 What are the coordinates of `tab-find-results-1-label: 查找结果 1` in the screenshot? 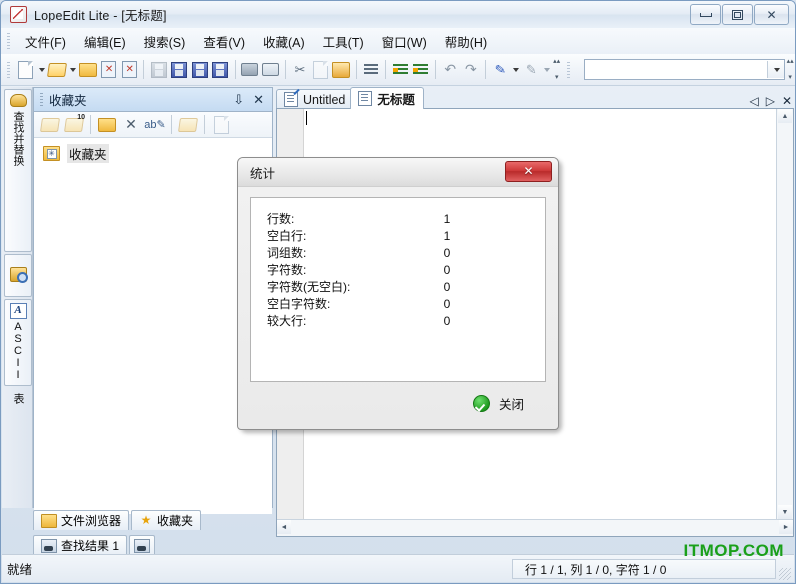 It's located at (90, 546).